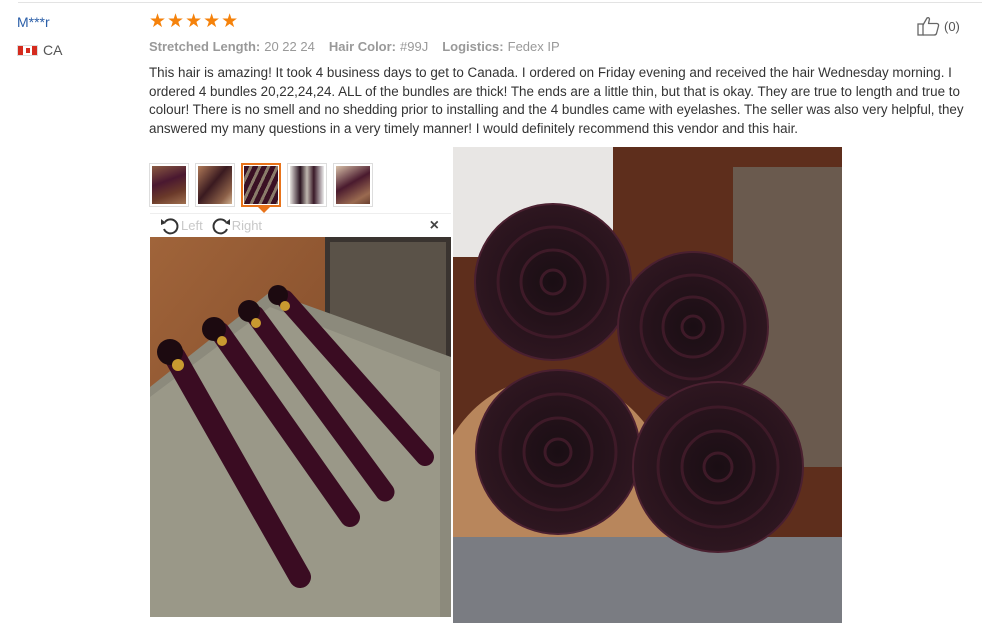 The height and width of the screenshot is (623, 1000). What do you see at coordinates (236, 226) in the screenshot?
I see `rotate-right-button: Right` at bounding box center [236, 226].